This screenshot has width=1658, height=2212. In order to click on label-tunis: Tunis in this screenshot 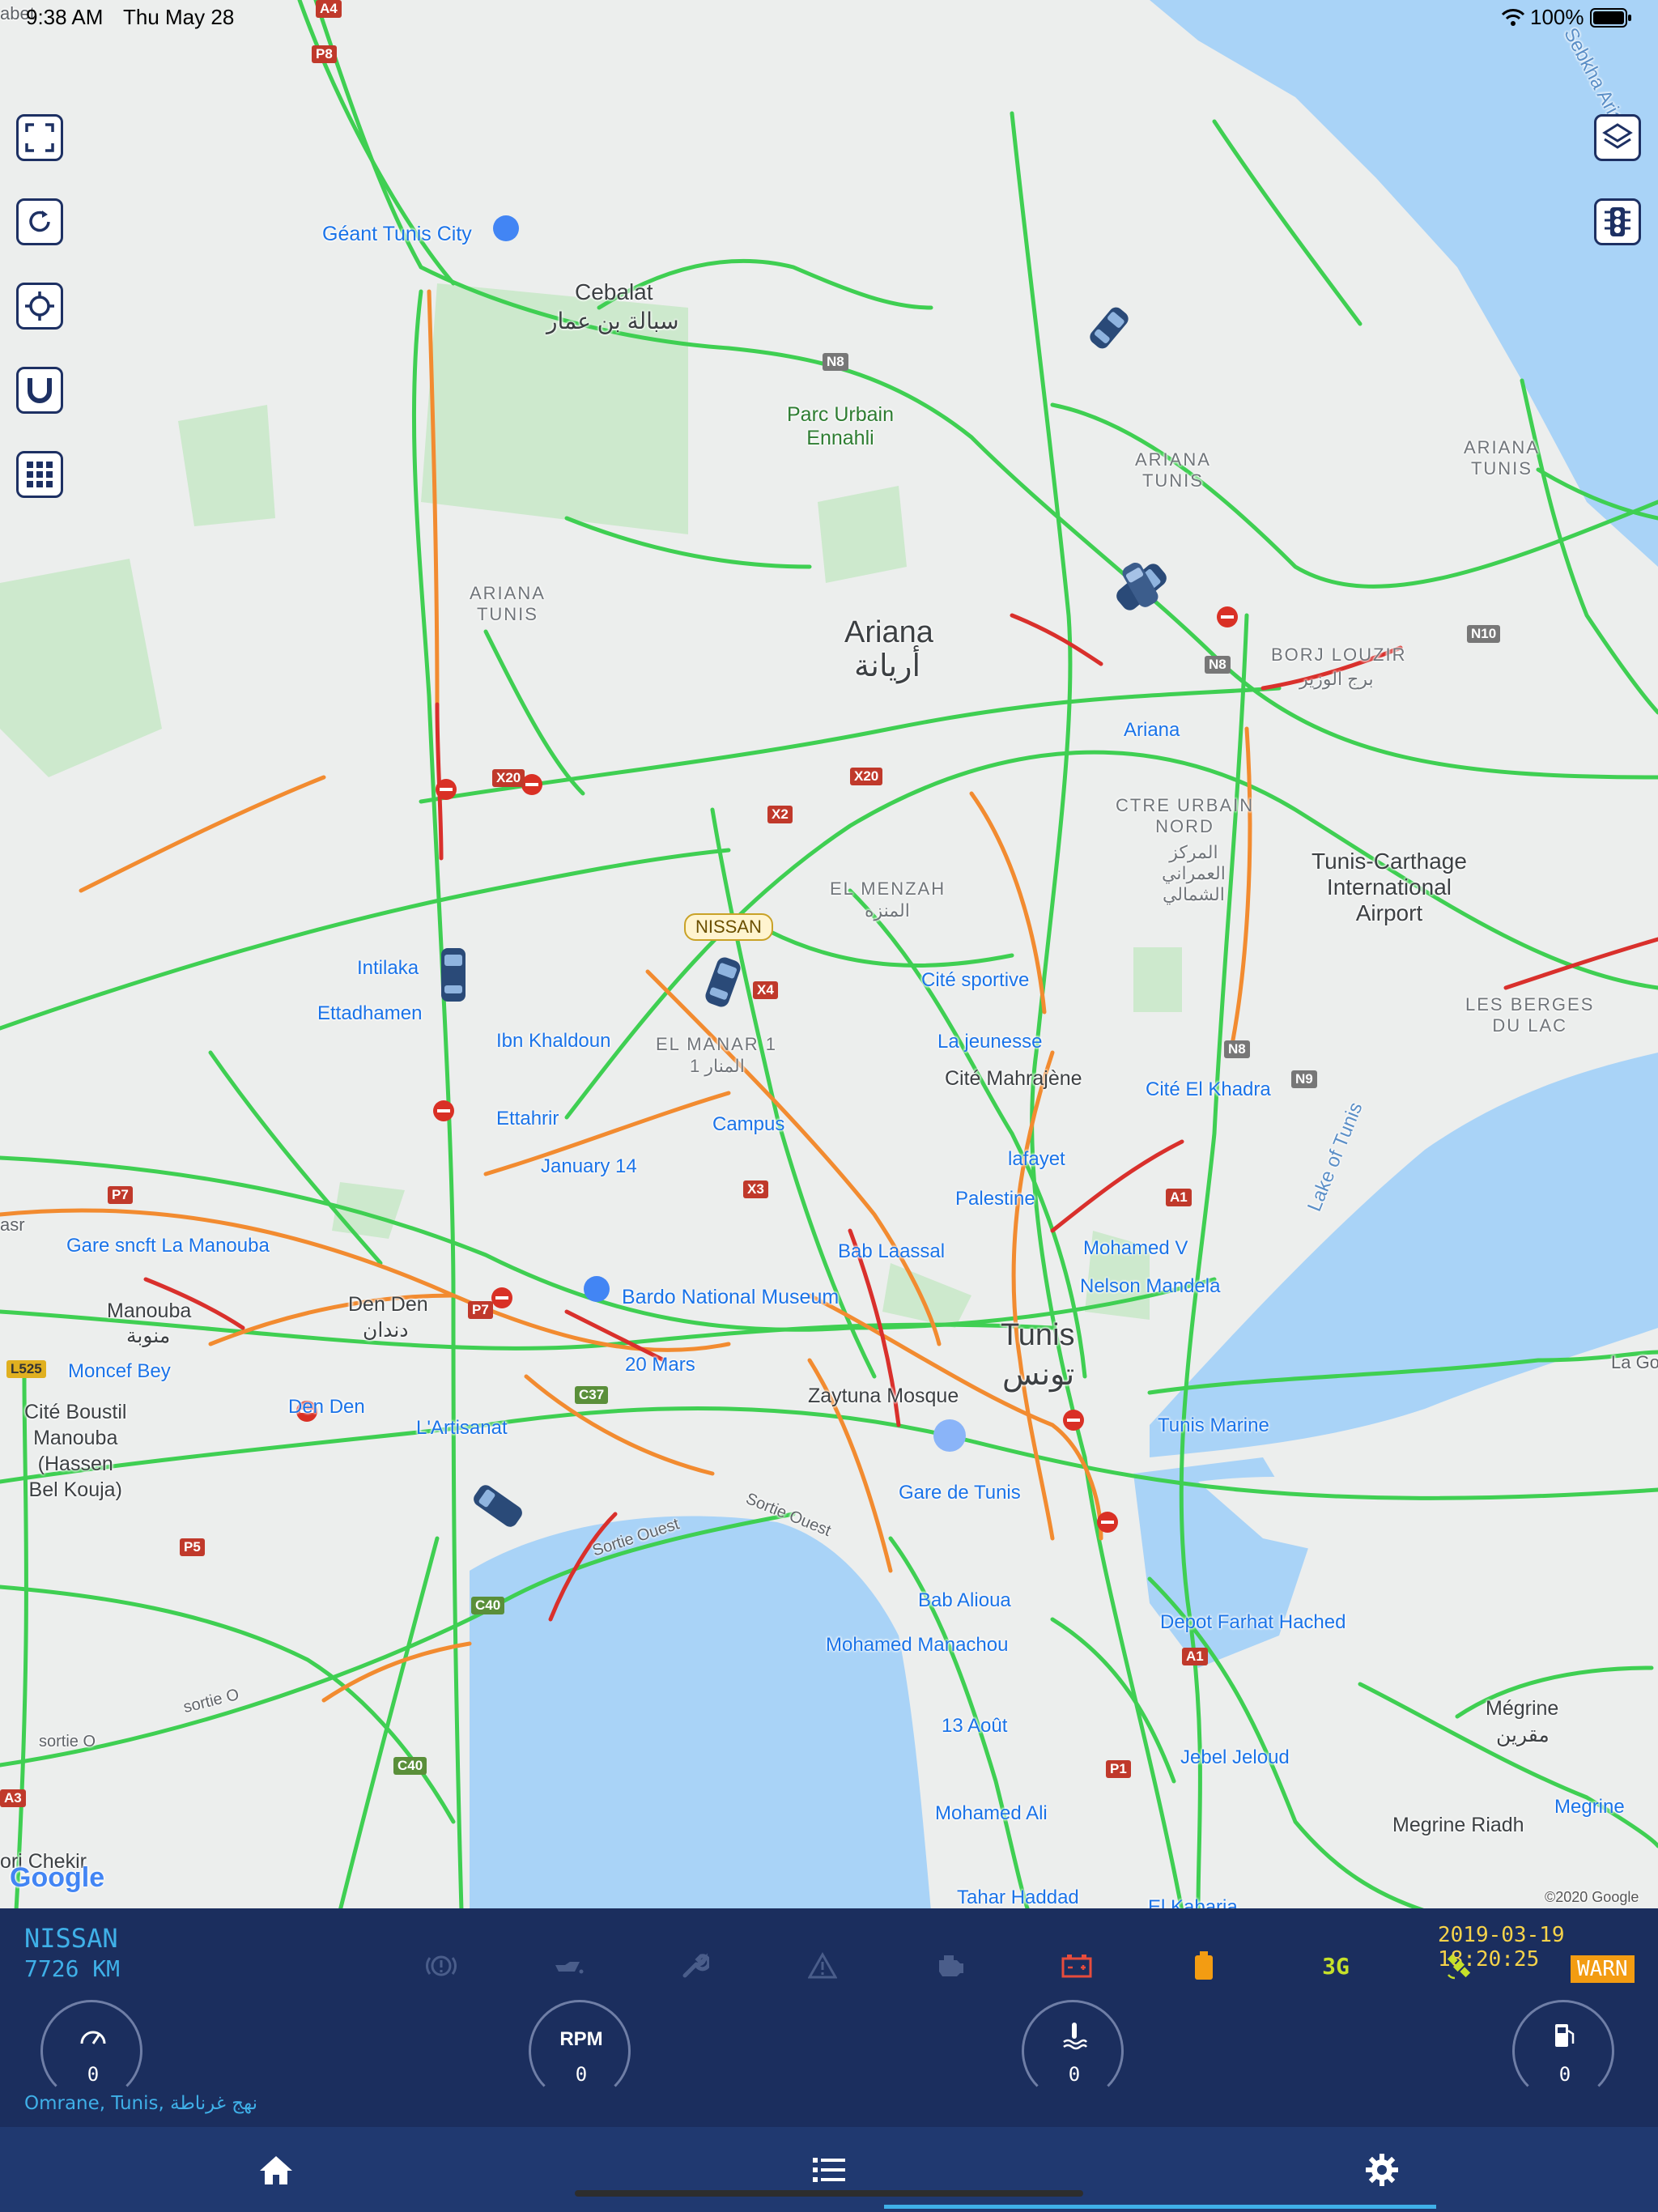, I will do `click(1038, 1335)`.